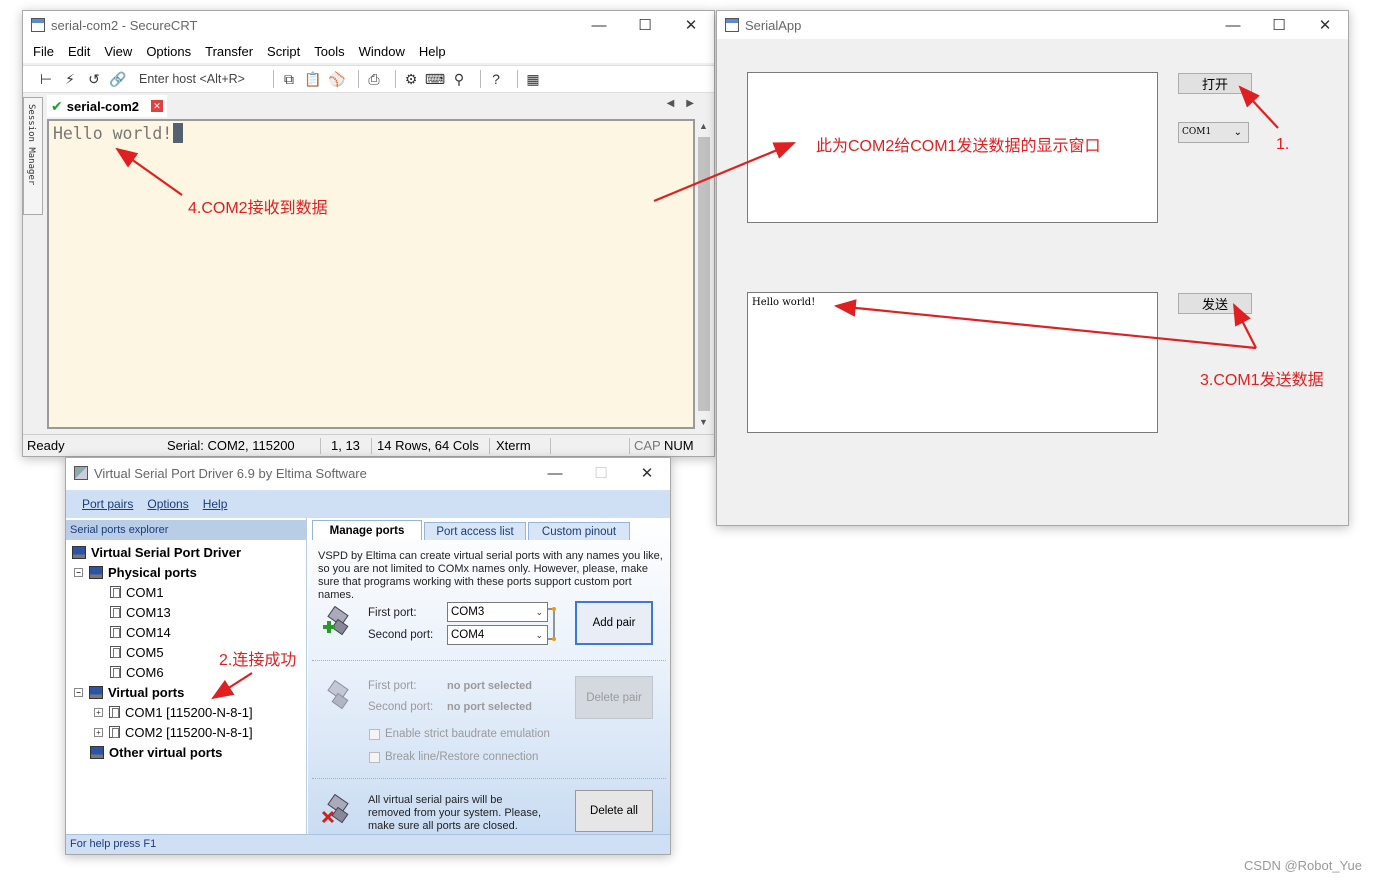  Describe the element at coordinates (1045, 324) in the screenshot. I see `arrow-send-text` at that location.